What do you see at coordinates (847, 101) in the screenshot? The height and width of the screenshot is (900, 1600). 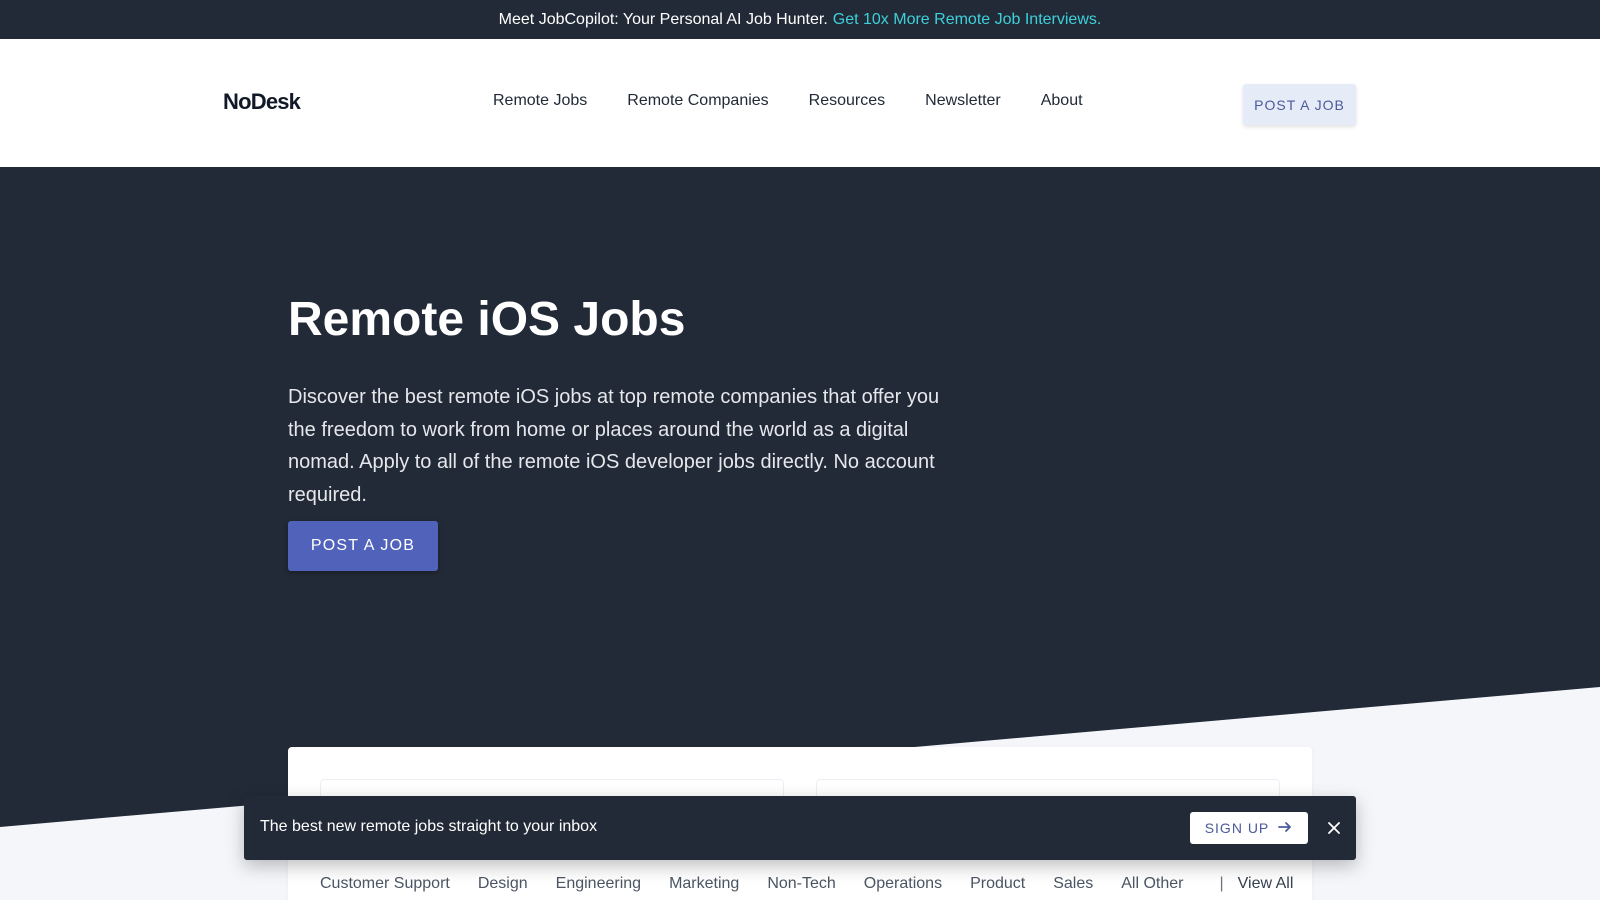 I see `nav-resources: Resources` at bounding box center [847, 101].